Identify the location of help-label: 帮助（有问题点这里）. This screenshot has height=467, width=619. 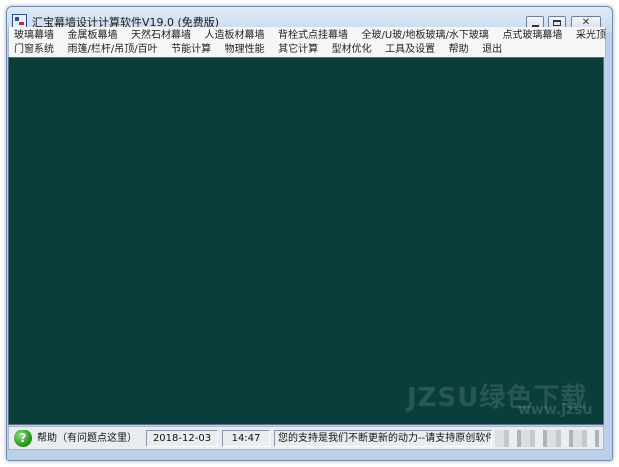
(87, 438).